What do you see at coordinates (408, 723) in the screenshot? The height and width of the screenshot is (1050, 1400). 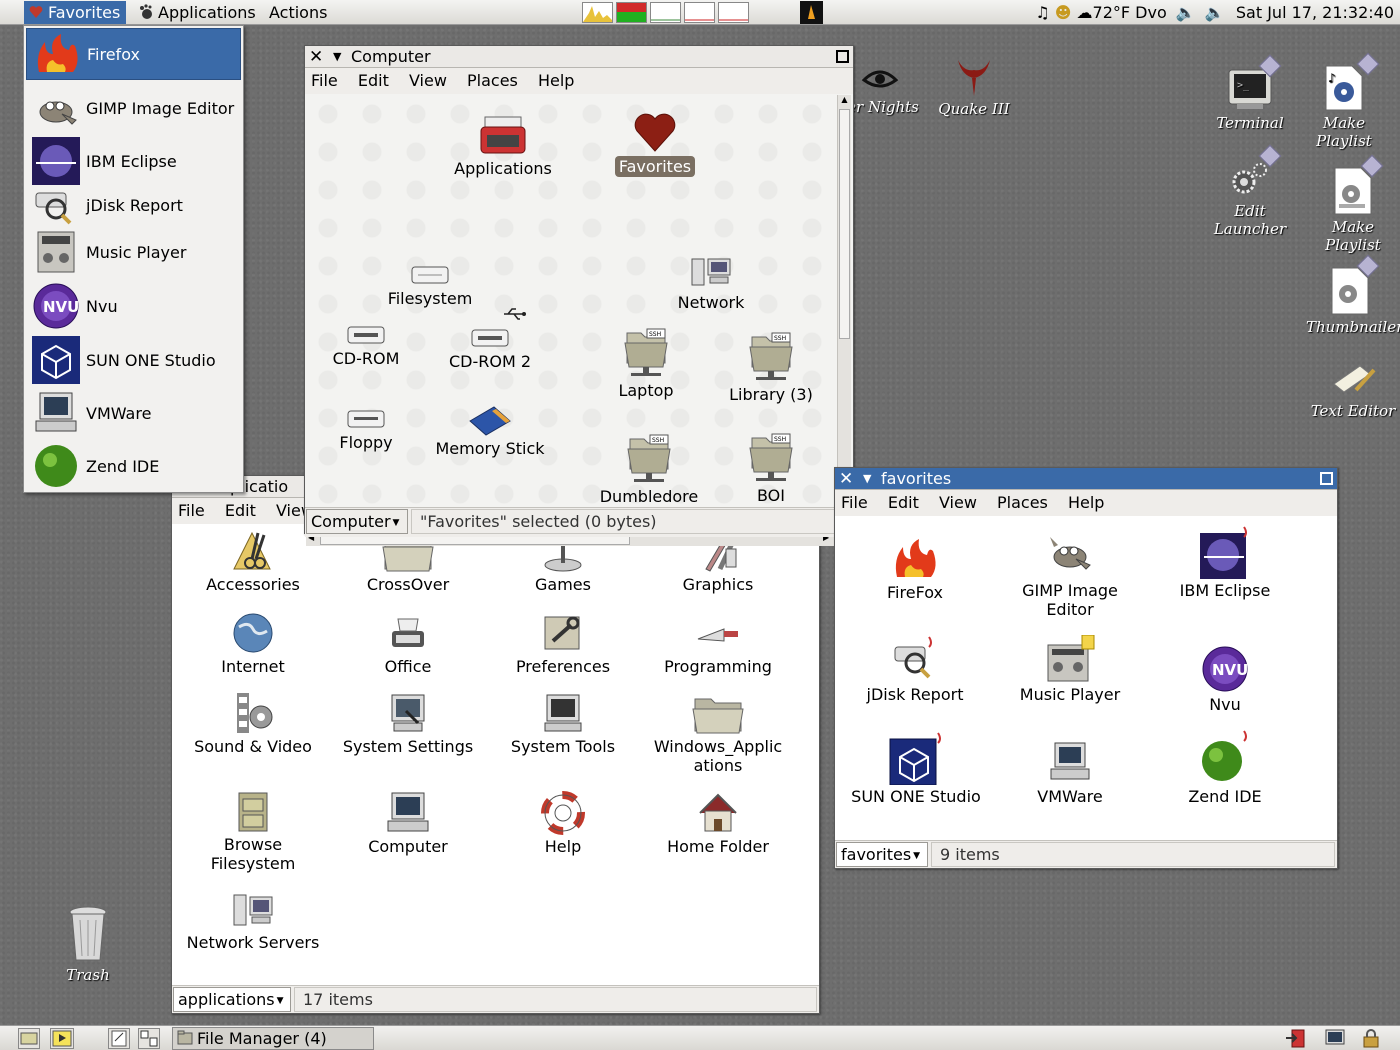 I see `folder-system-settings: System Settings` at bounding box center [408, 723].